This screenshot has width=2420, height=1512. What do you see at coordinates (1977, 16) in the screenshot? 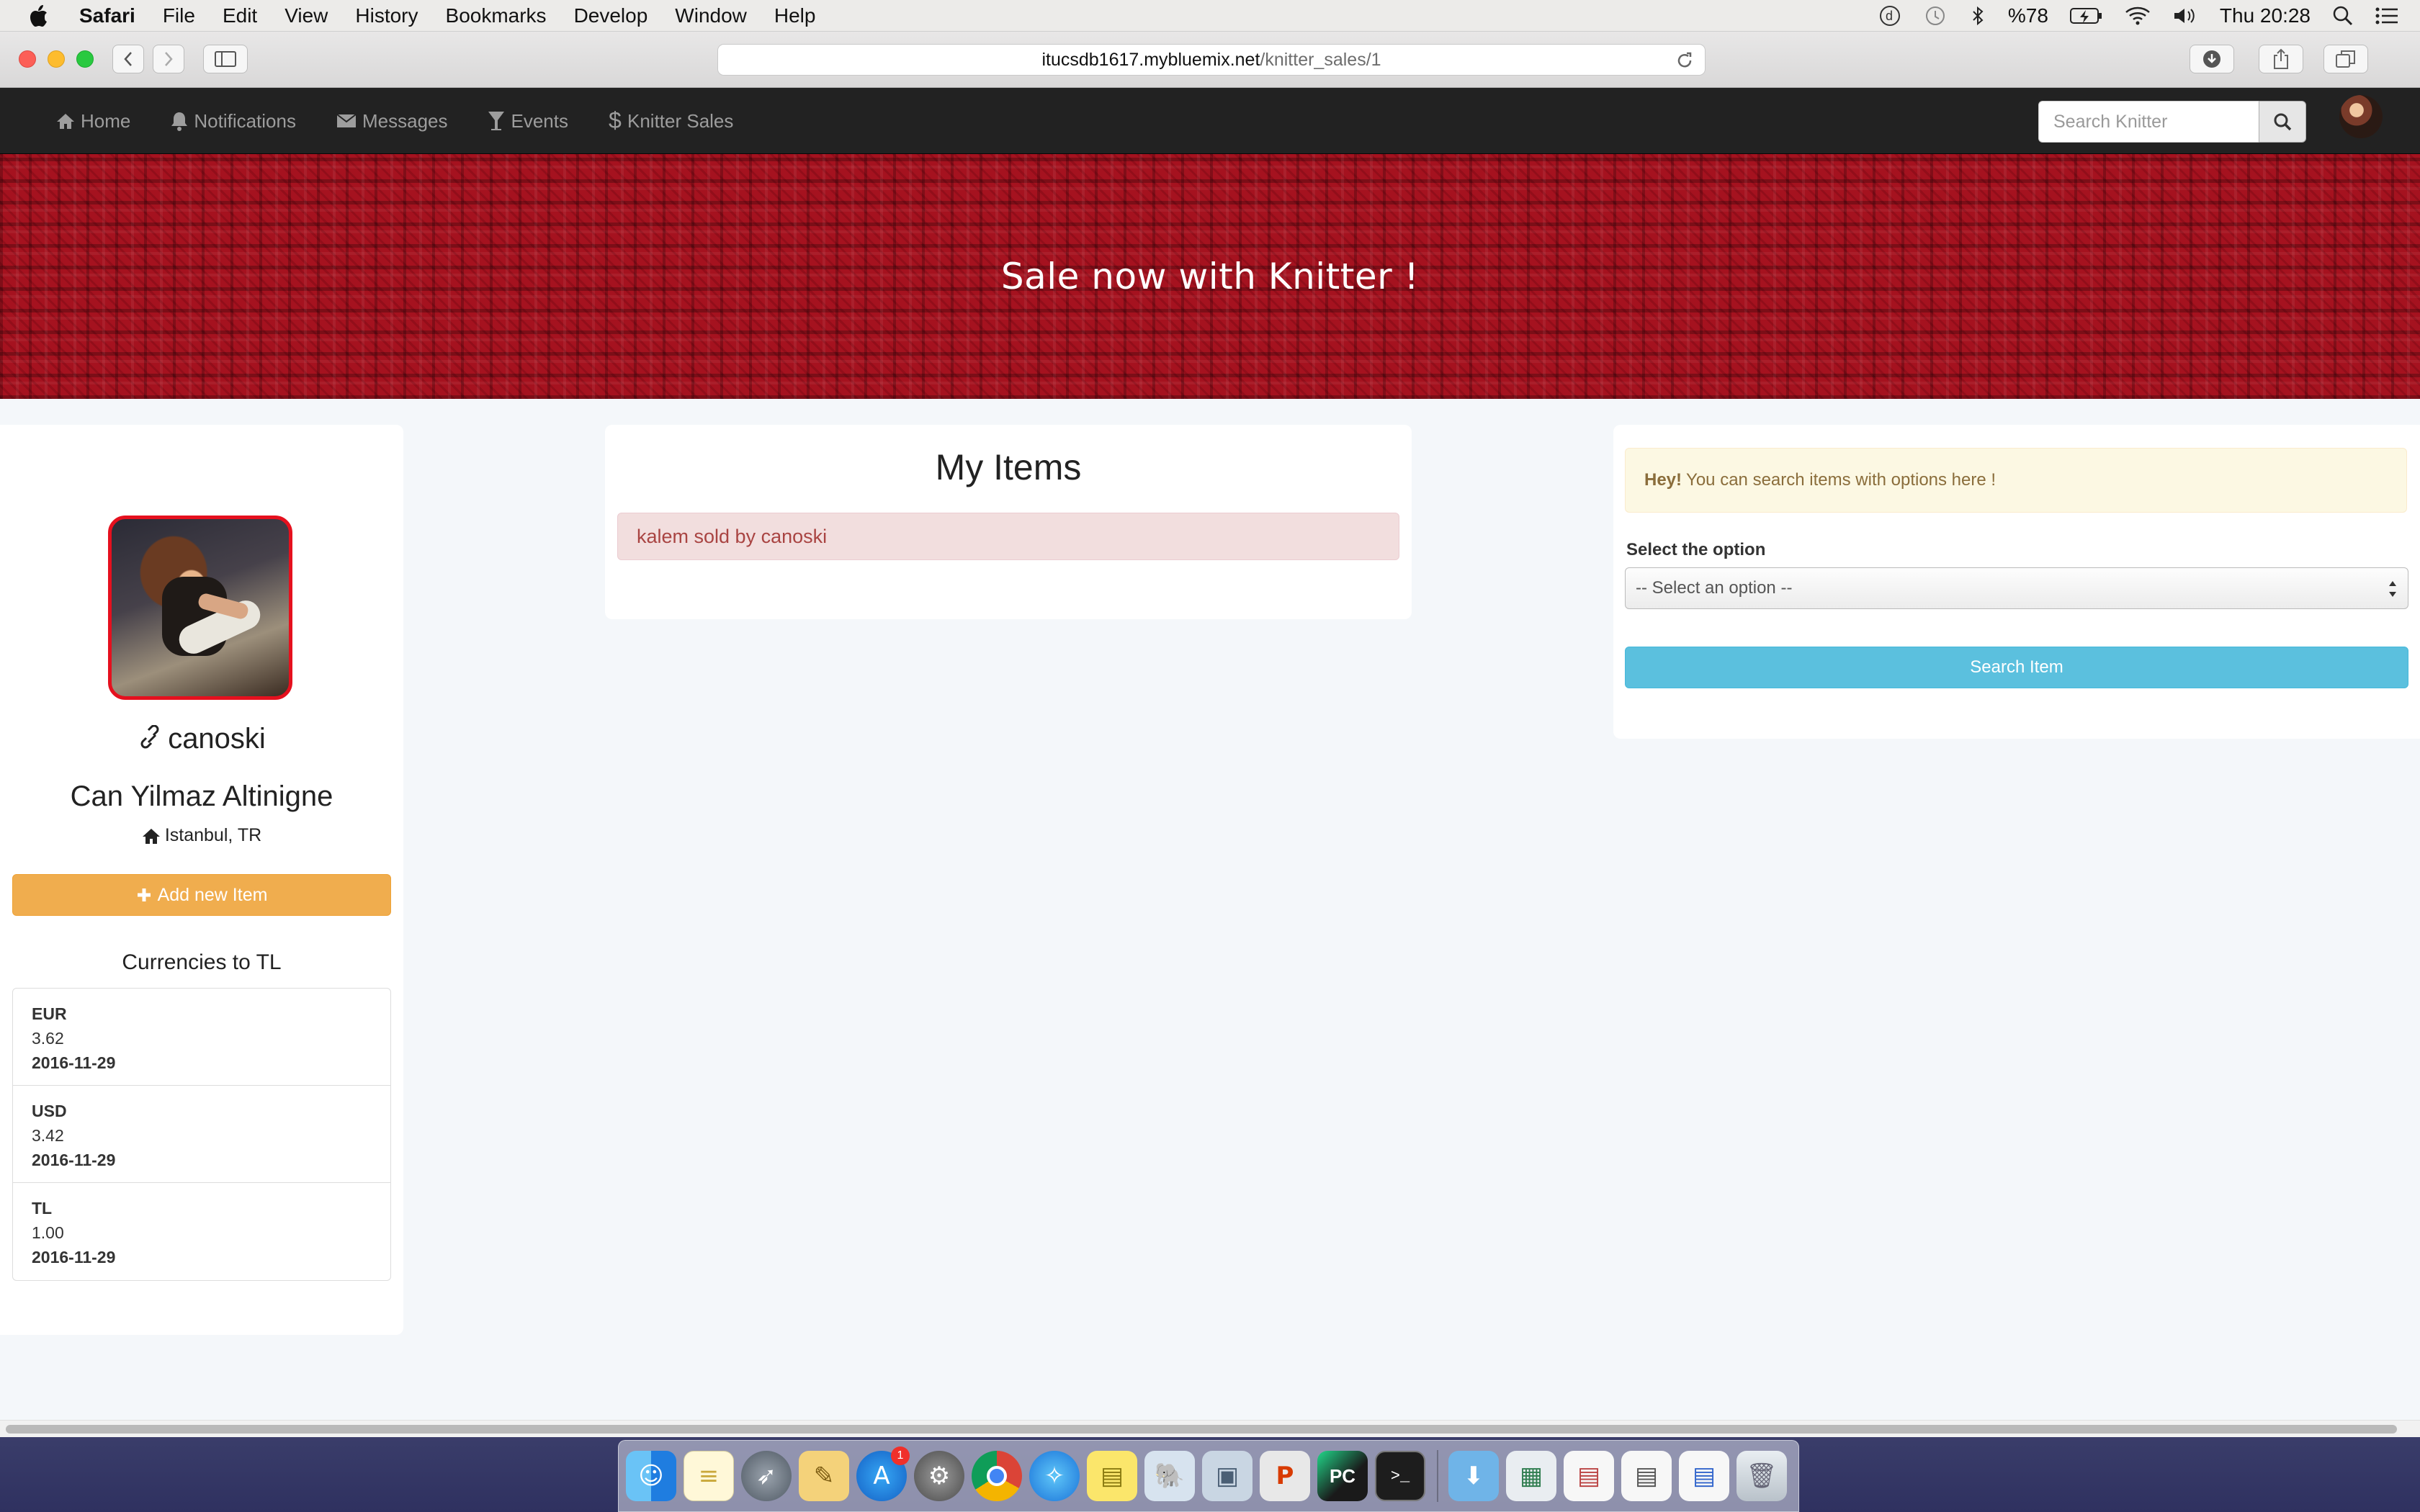
I see `bluetooth-icon` at bounding box center [1977, 16].